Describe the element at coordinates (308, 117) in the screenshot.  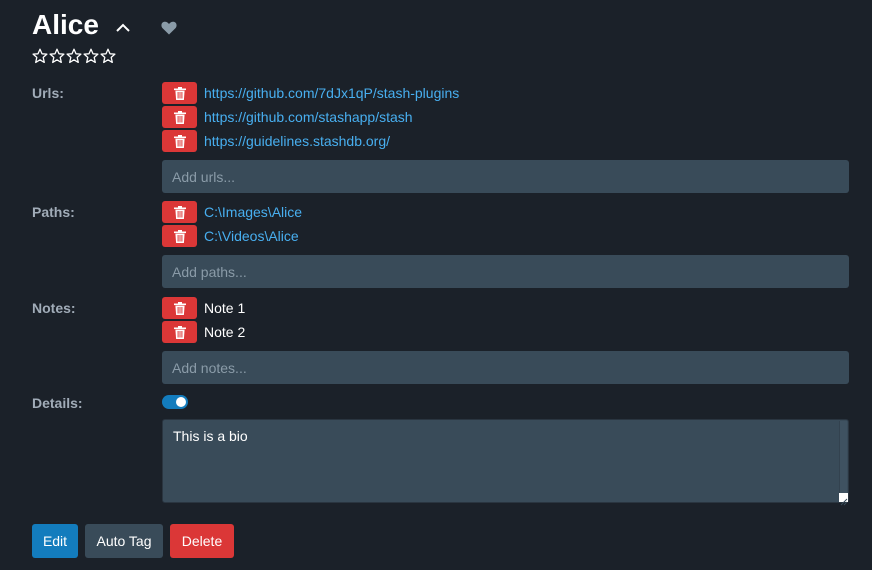
I see `url-link: https://github.com/stashapp/stash` at that location.